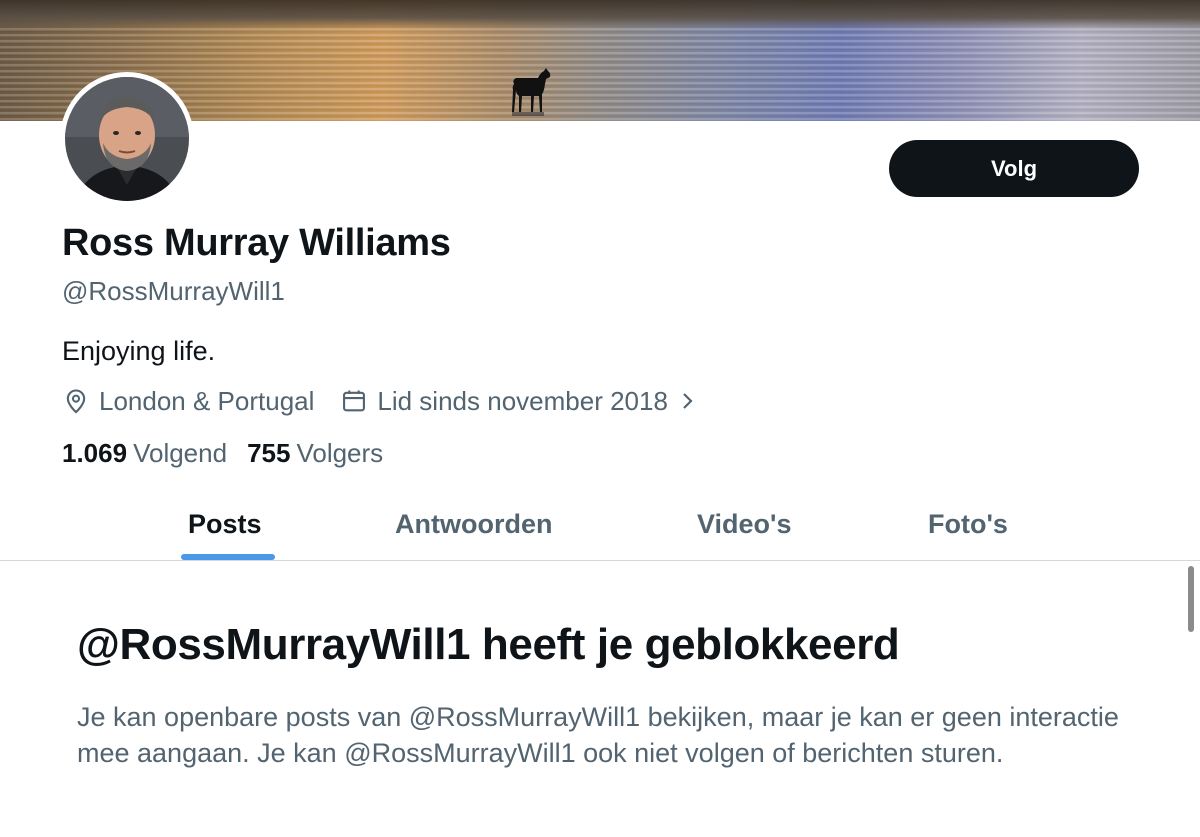 The width and height of the screenshot is (1200, 837). I want to click on avatar, so click(127, 139).